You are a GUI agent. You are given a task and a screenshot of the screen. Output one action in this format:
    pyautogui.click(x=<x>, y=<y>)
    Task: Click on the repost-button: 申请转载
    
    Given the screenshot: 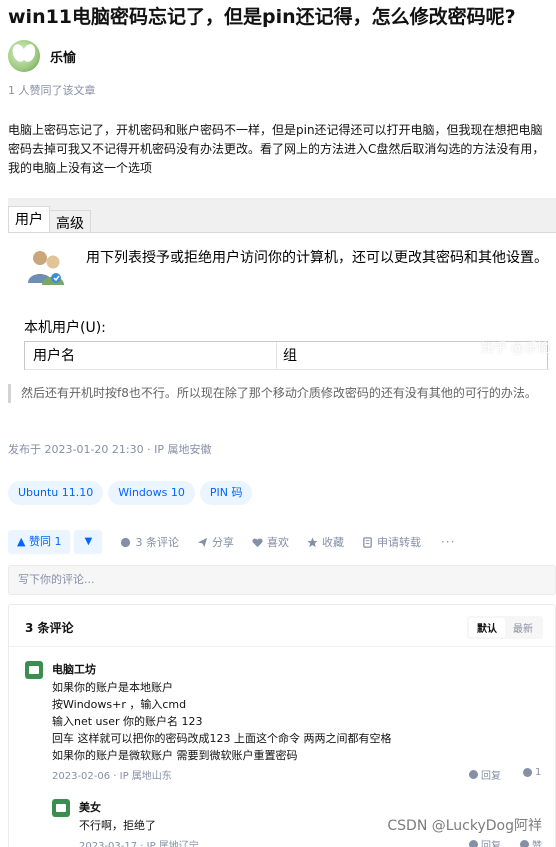 What is the action you would take?
    pyautogui.click(x=391, y=542)
    